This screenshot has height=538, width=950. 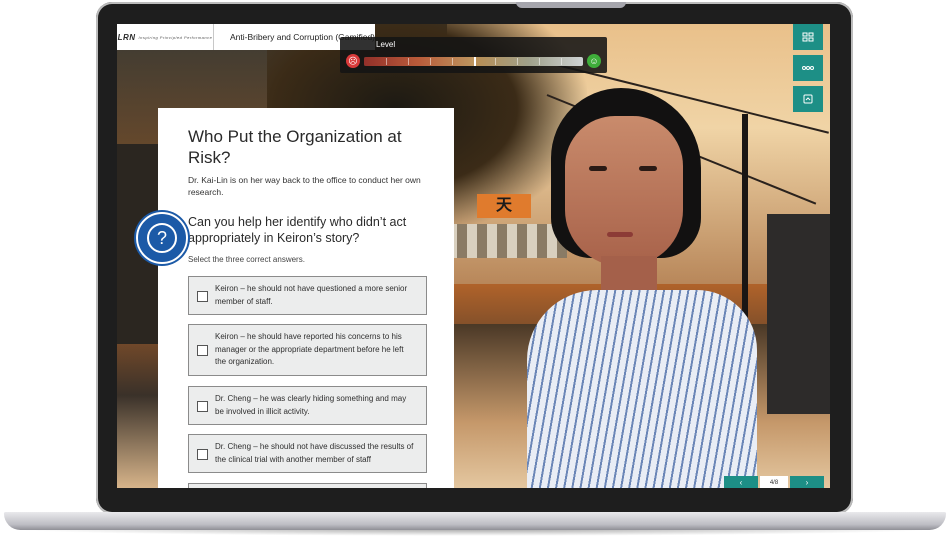 I want to click on previous-button: ‹, so click(x=741, y=482).